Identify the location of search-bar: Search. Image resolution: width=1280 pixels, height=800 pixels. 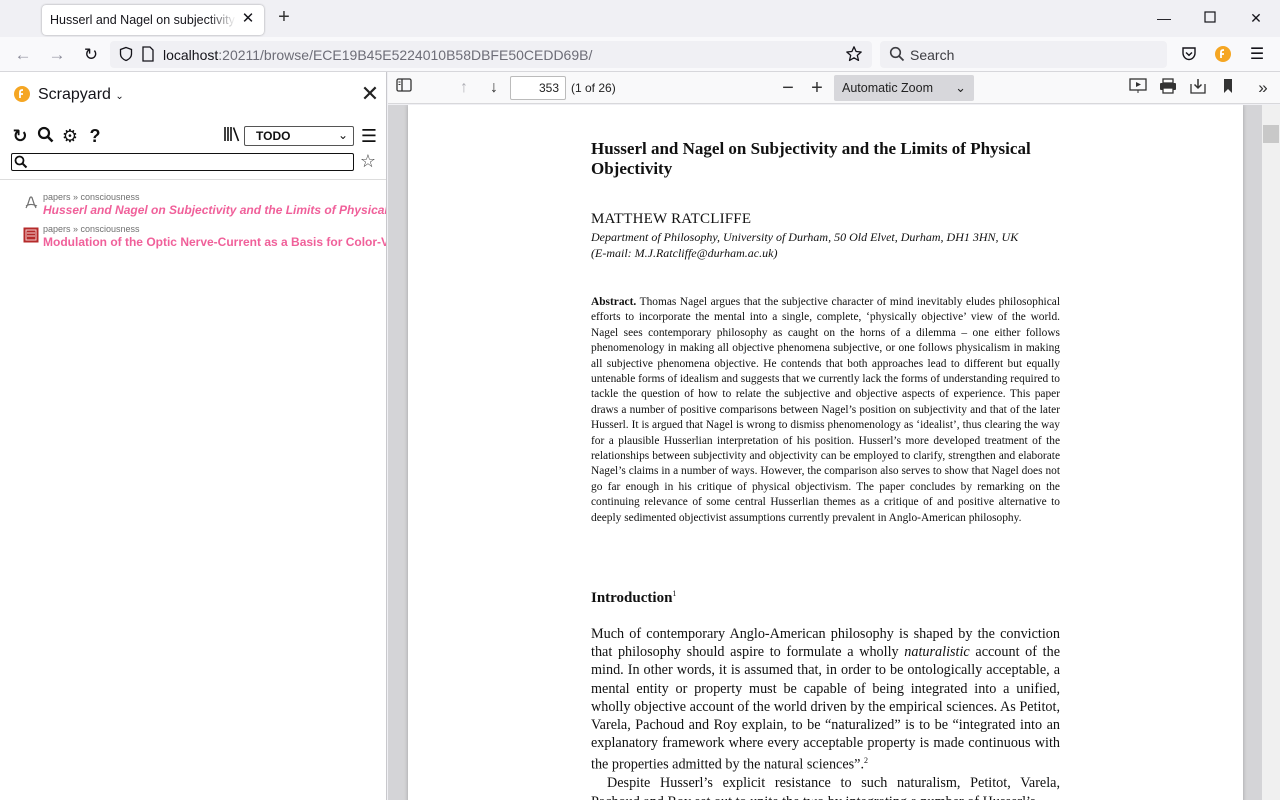
(1023, 54).